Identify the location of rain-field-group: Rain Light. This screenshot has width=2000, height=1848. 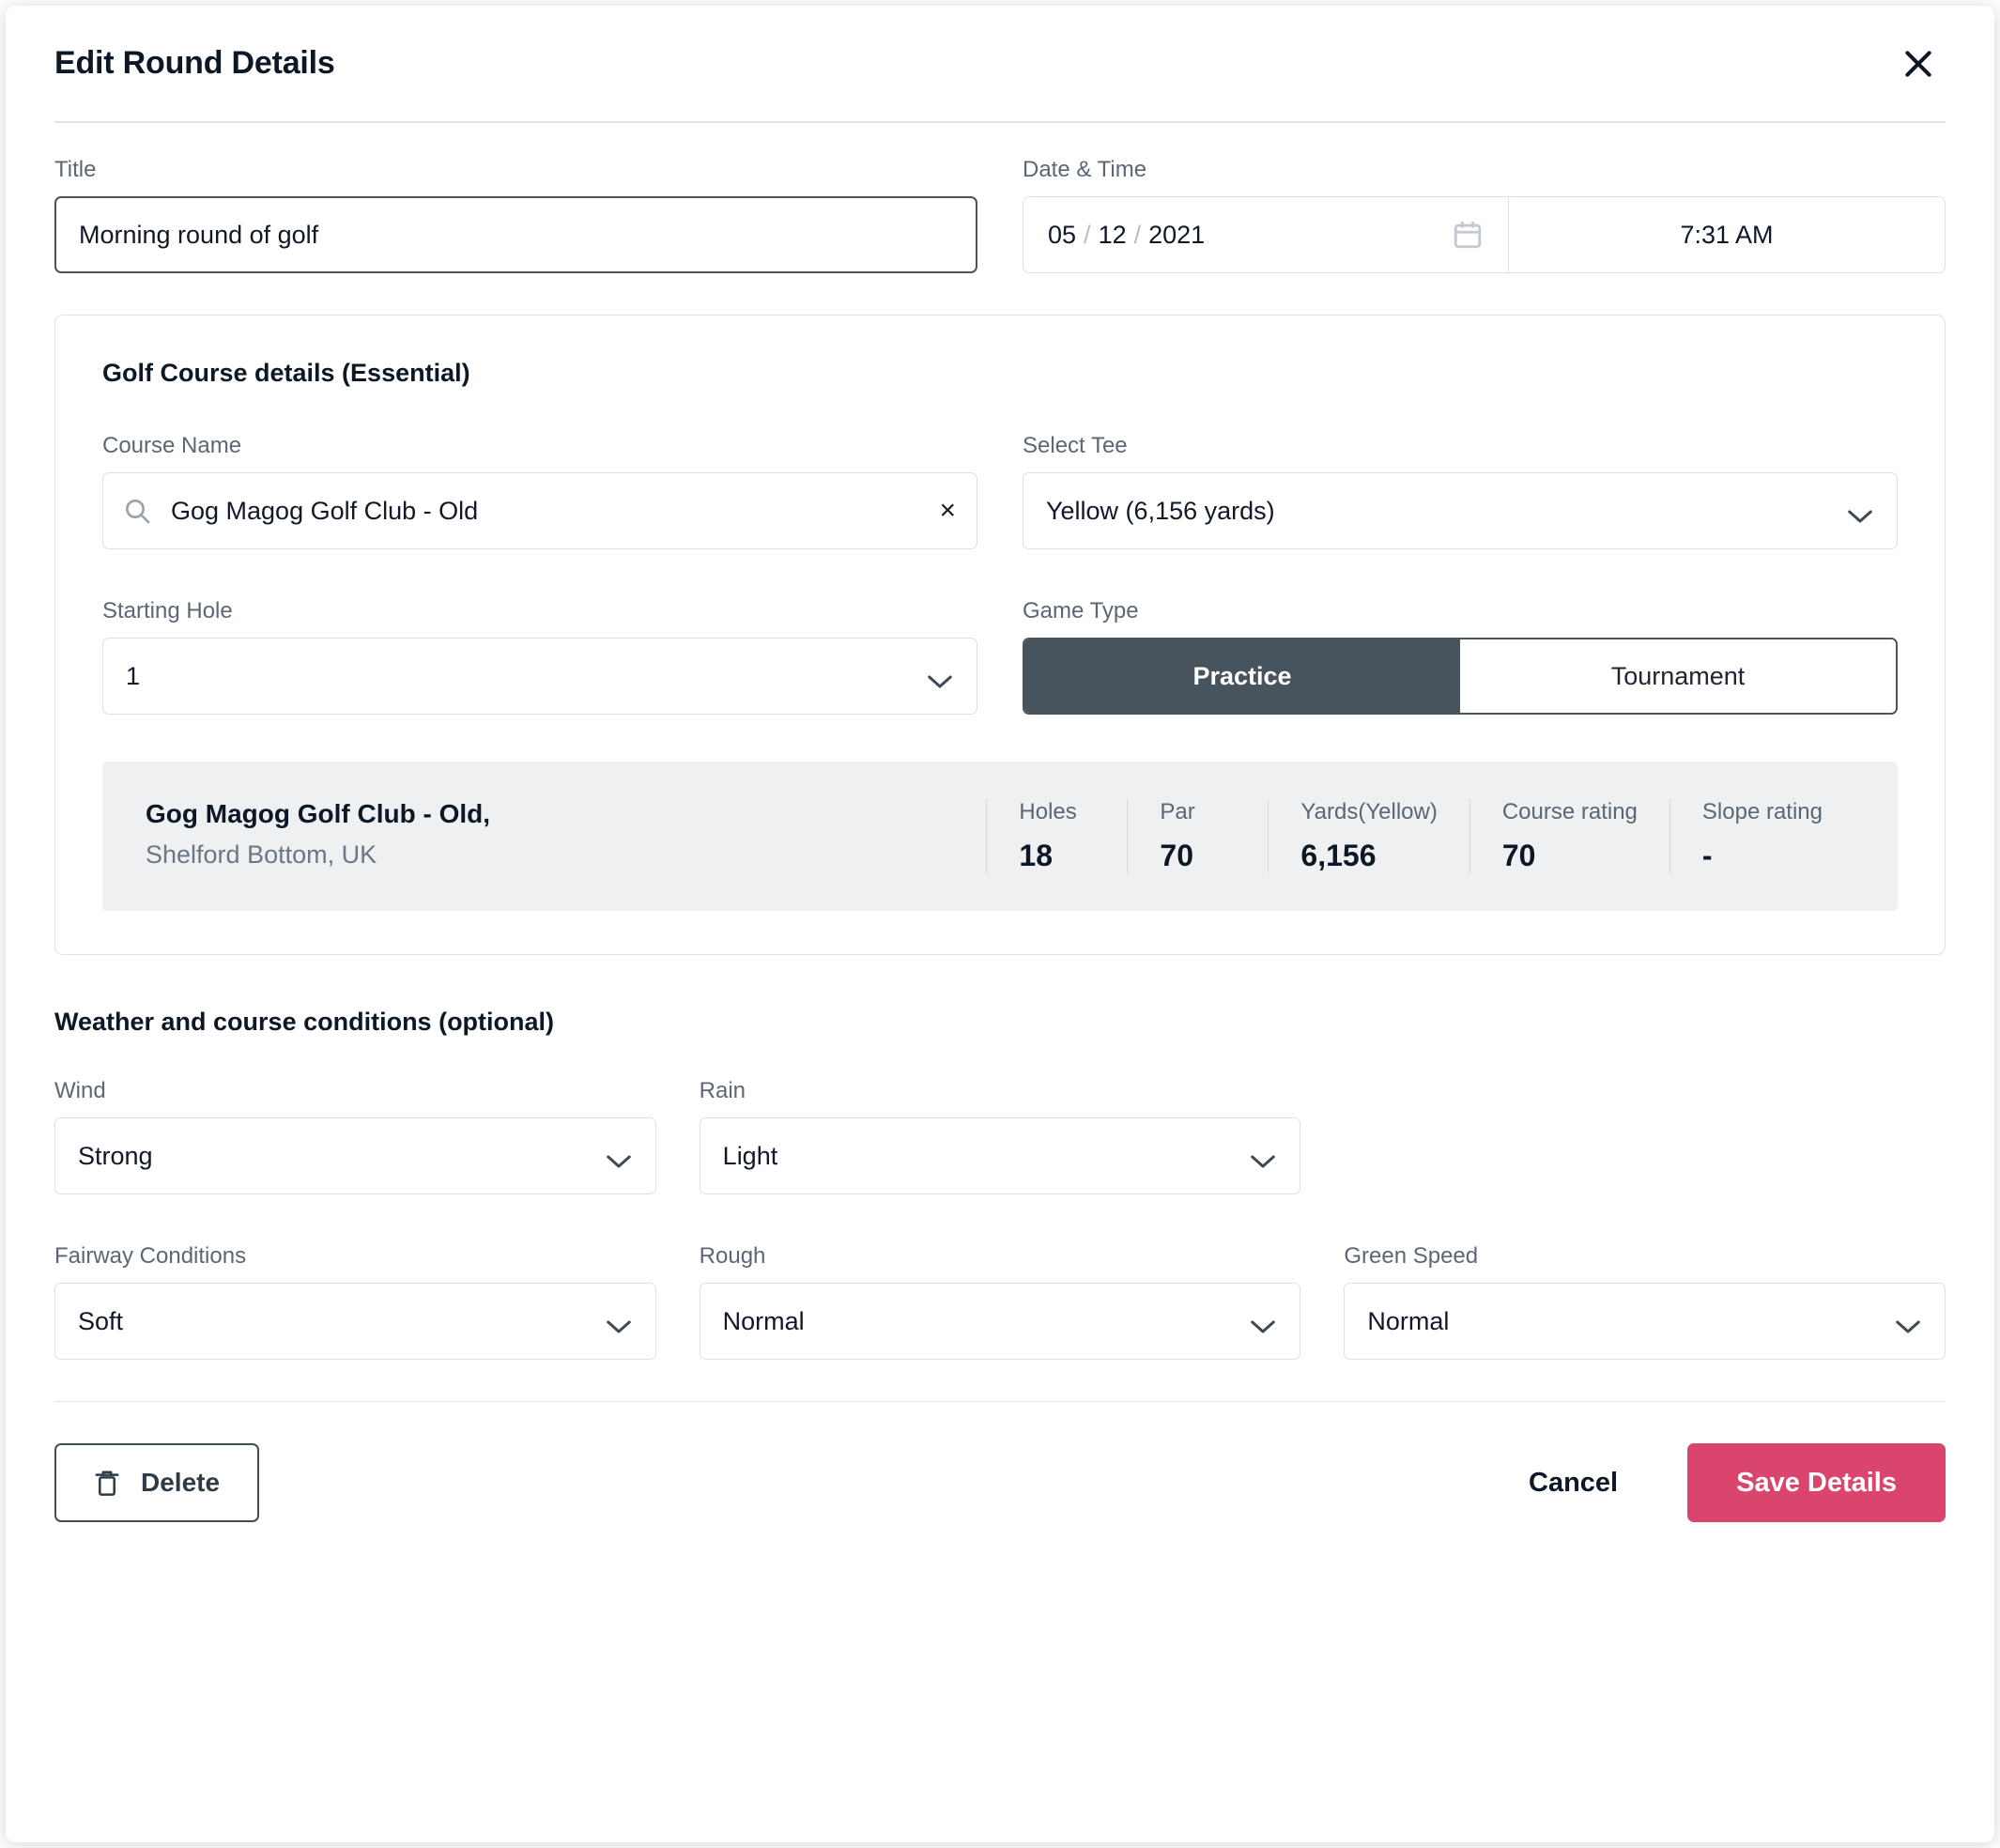
(1000, 1136).